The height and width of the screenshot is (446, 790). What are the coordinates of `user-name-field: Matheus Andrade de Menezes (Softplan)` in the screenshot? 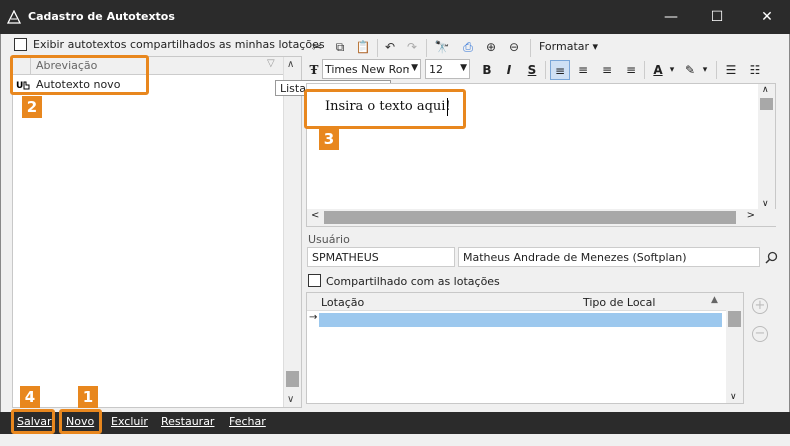 It's located at (609, 257).